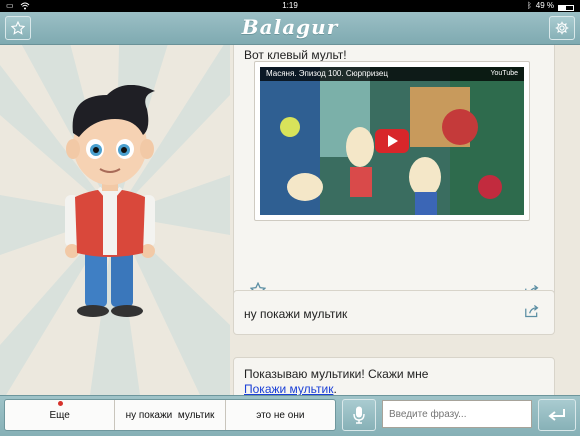  Describe the element at coordinates (110, 205) in the screenshot. I see `balagur-character` at that location.